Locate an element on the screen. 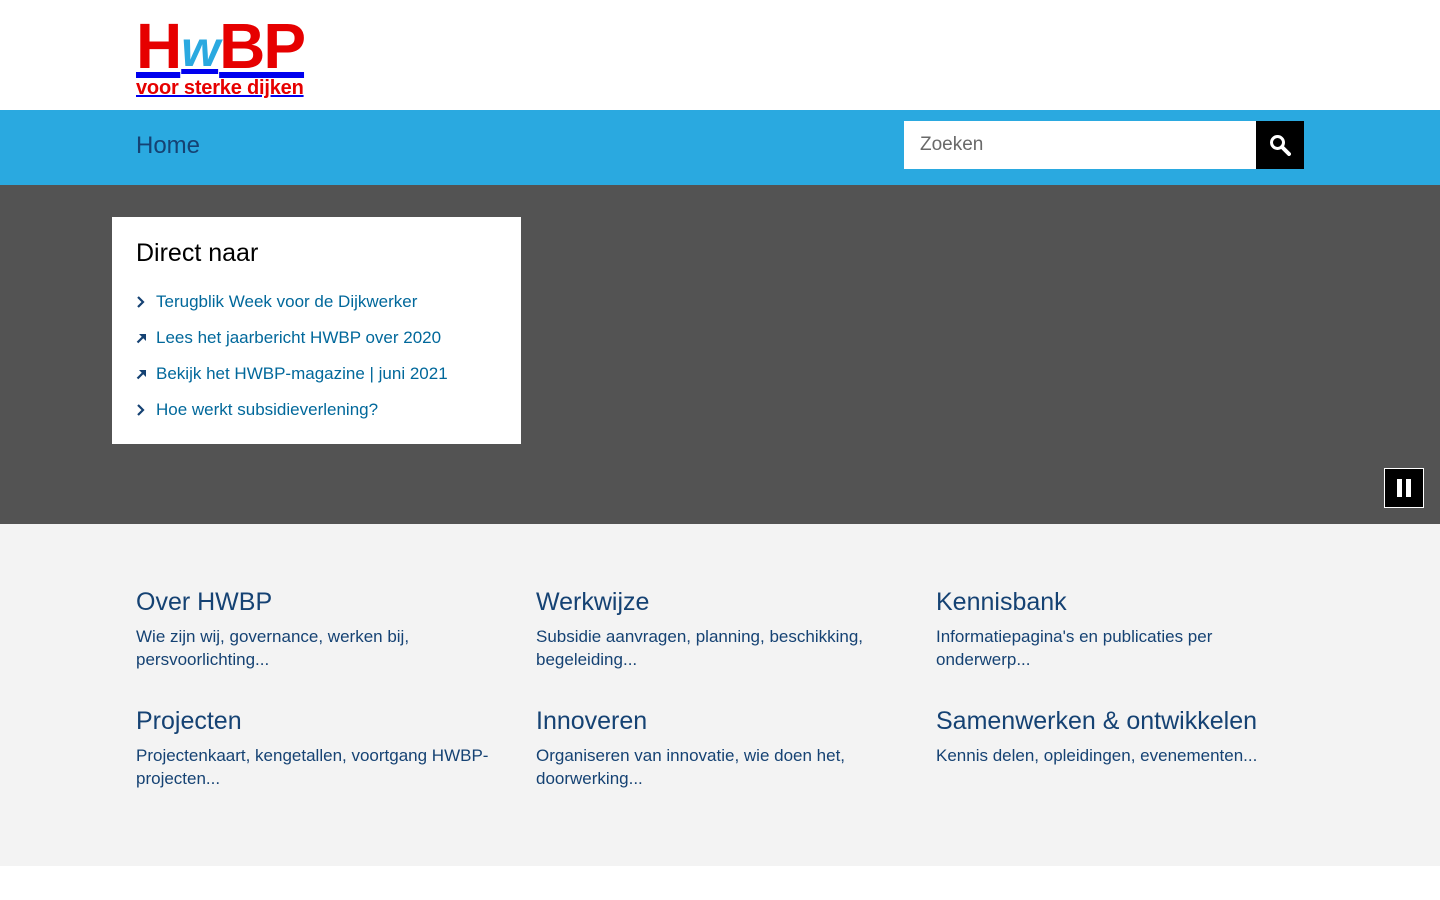 The width and height of the screenshot is (1440, 900). site-header: Hw BP voor sterke dijken is located at coordinates (720, 55).